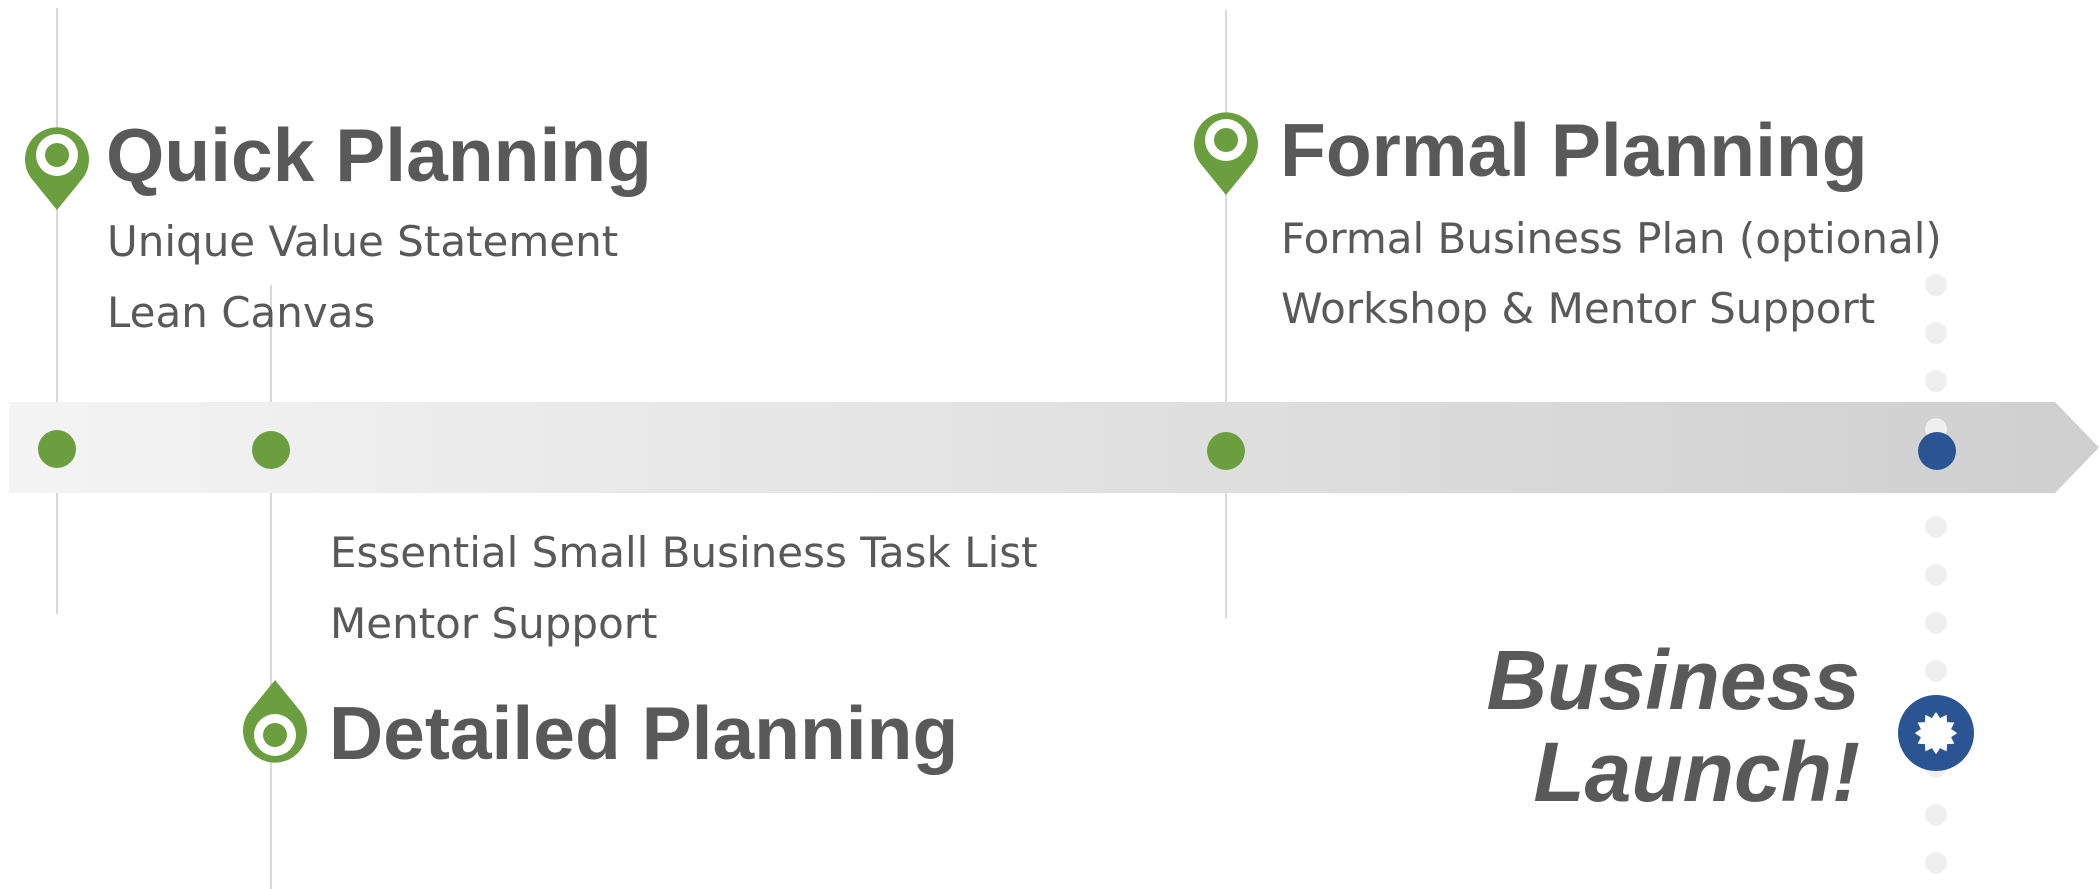 The width and height of the screenshot is (2099, 889). Describe the element at coordinates (1937, 451) in the screenshot. I see `milestone-dot-launch` at that location.